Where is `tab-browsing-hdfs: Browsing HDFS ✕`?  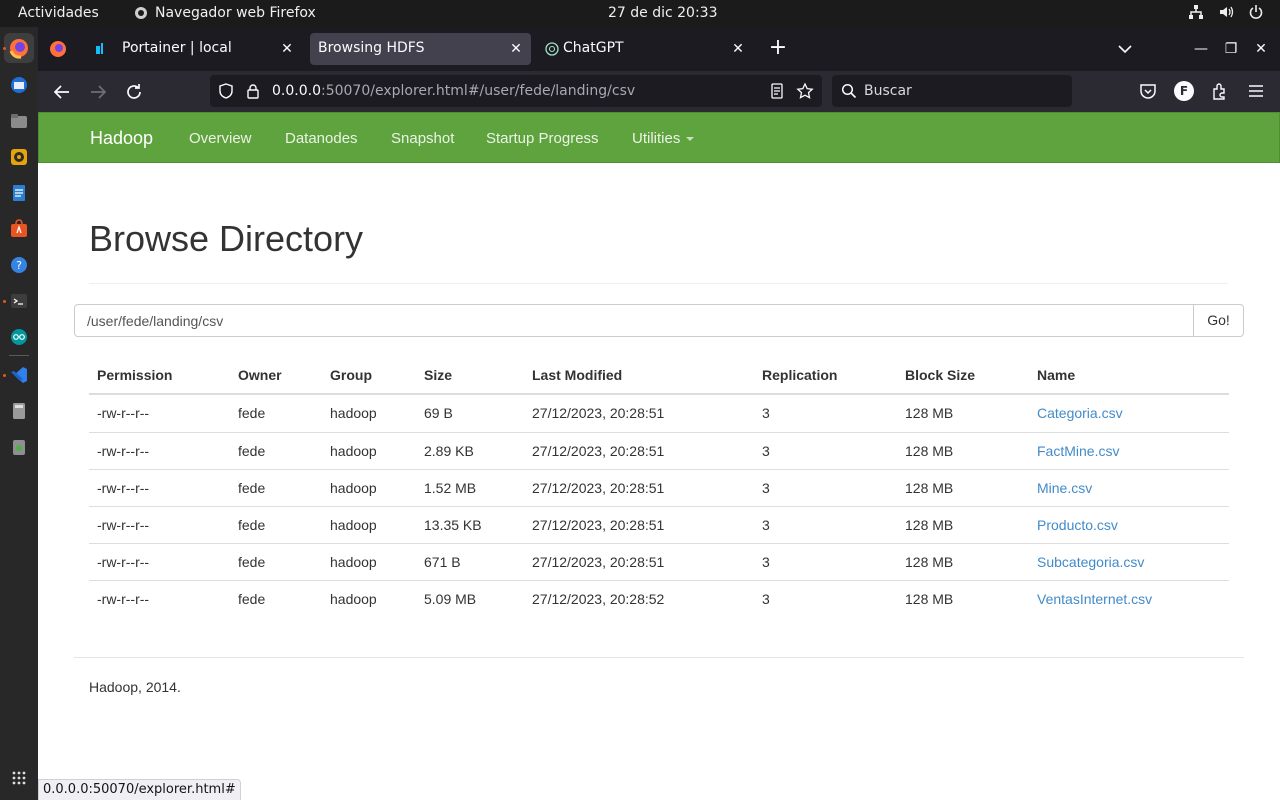 tab-browsing-hdfs: Browsing HDFS ✕ is located at coordinates (420, 49).